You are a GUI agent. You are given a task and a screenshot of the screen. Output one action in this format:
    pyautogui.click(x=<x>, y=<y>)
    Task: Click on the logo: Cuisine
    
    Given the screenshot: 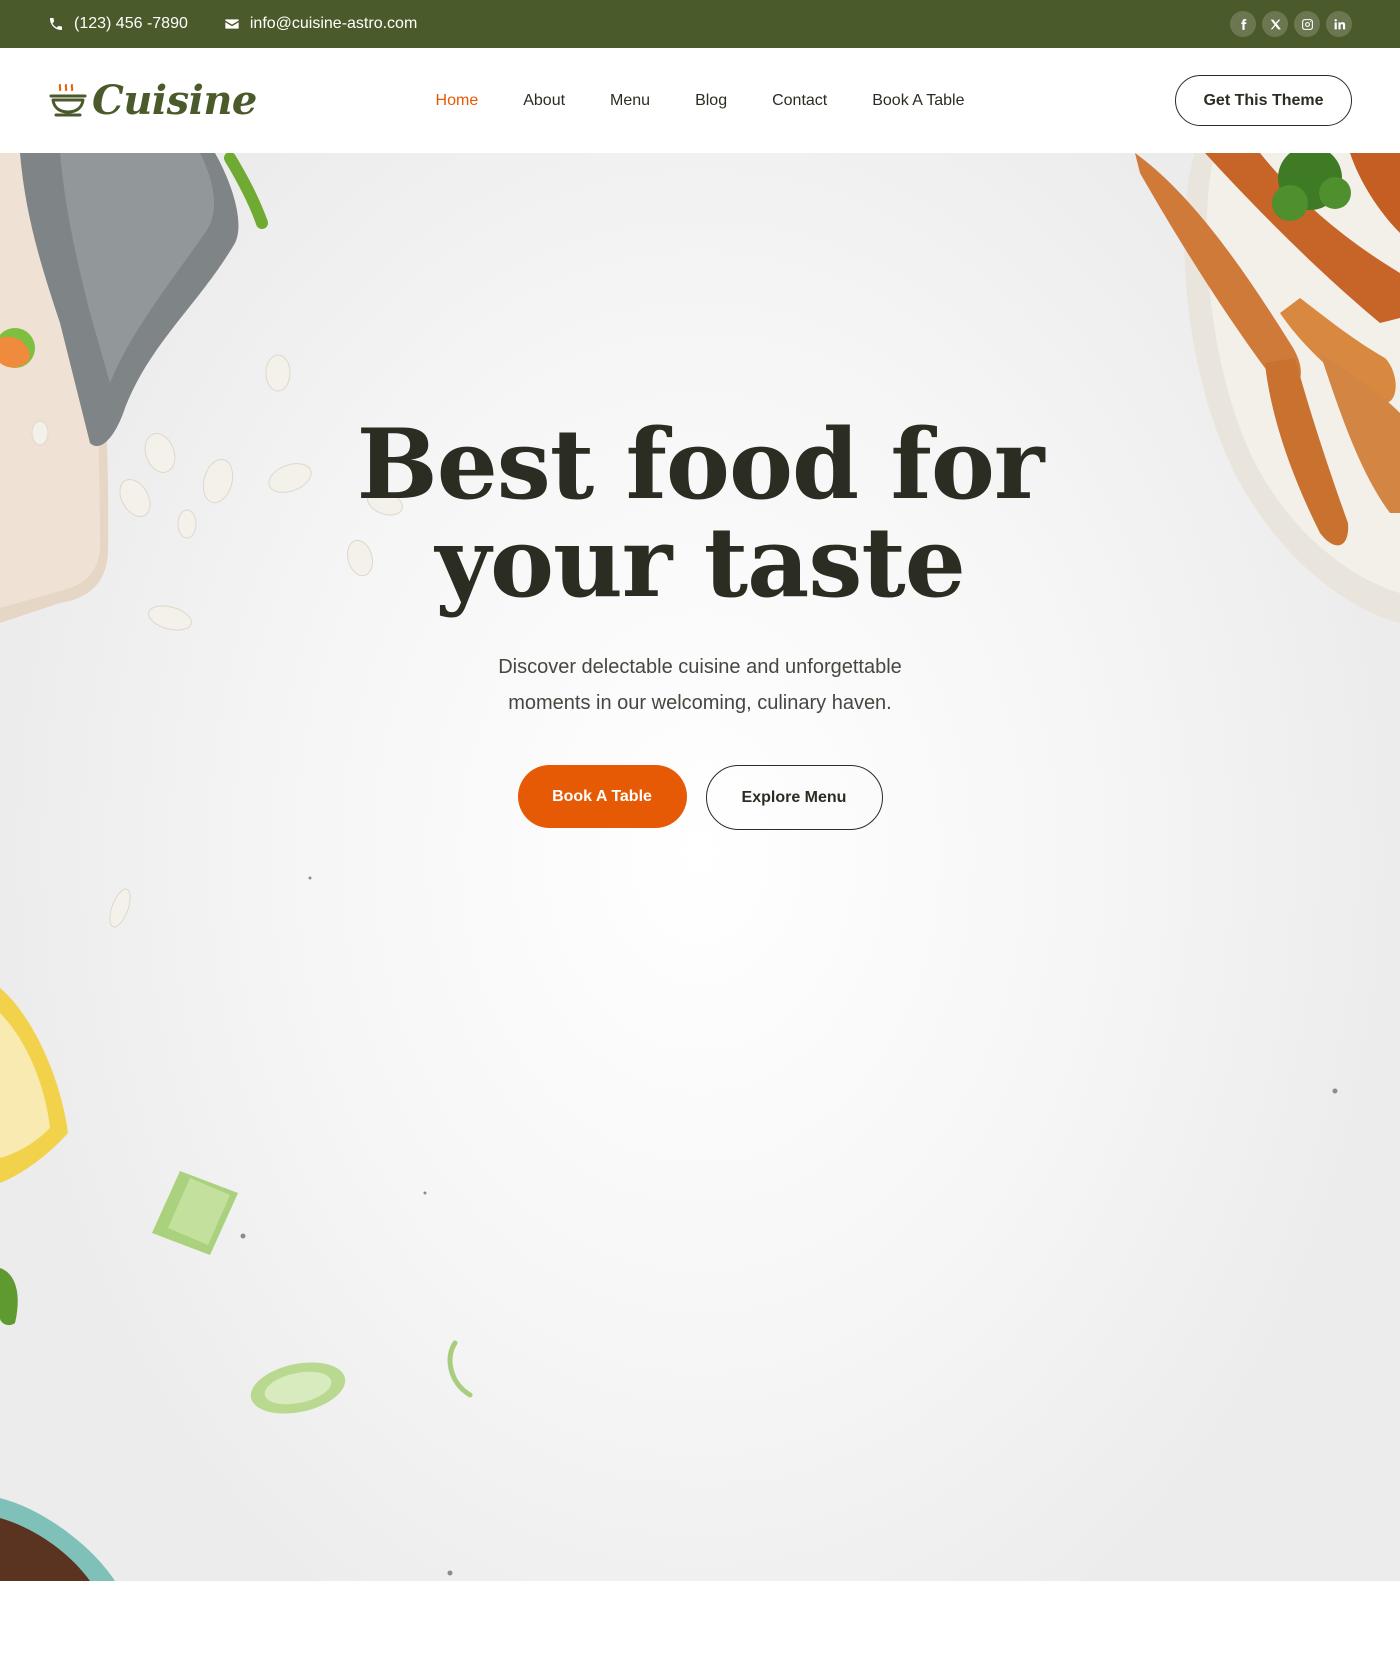 What is the action you would take?
    pyautogui.click(x=152, y=100)
    